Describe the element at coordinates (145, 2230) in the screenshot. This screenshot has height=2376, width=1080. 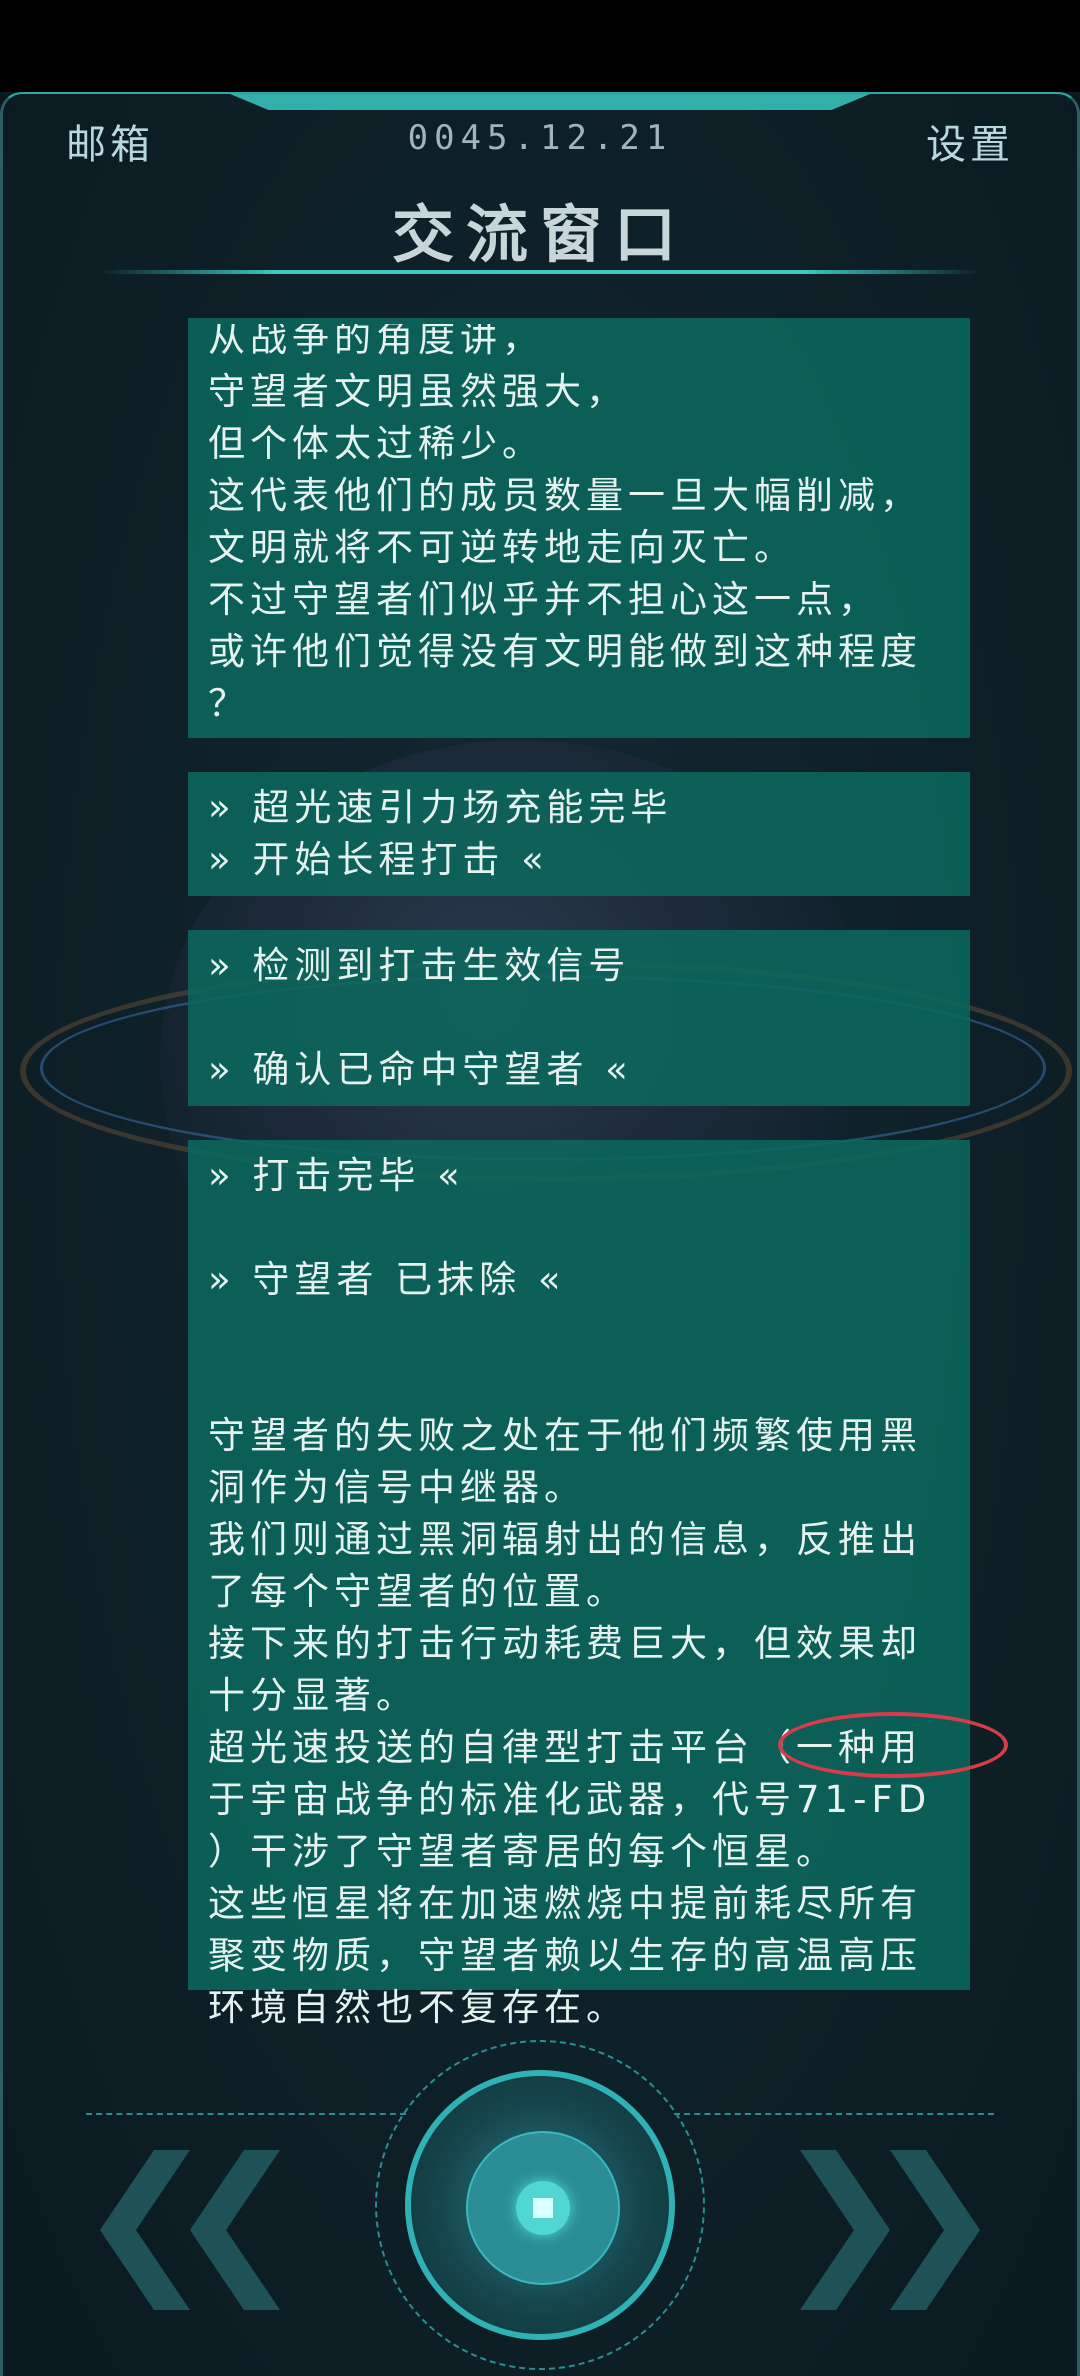
I see `double-chevron-left-icon` at that location.